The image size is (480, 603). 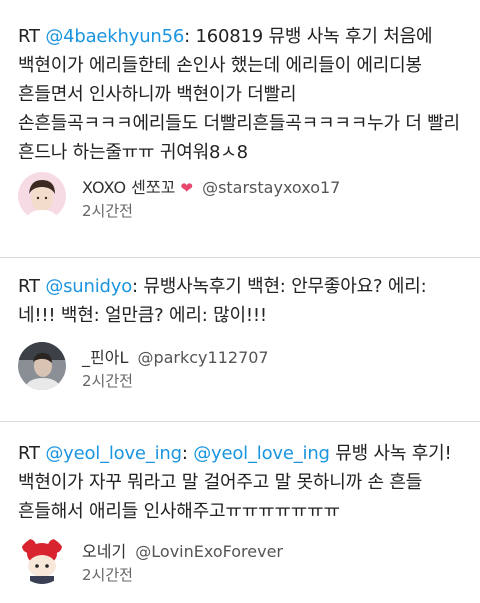 I want to click on author-line: XOXO 센쪼꼬 ❤ @starstayxoxo17, so click(x=211, y=186).